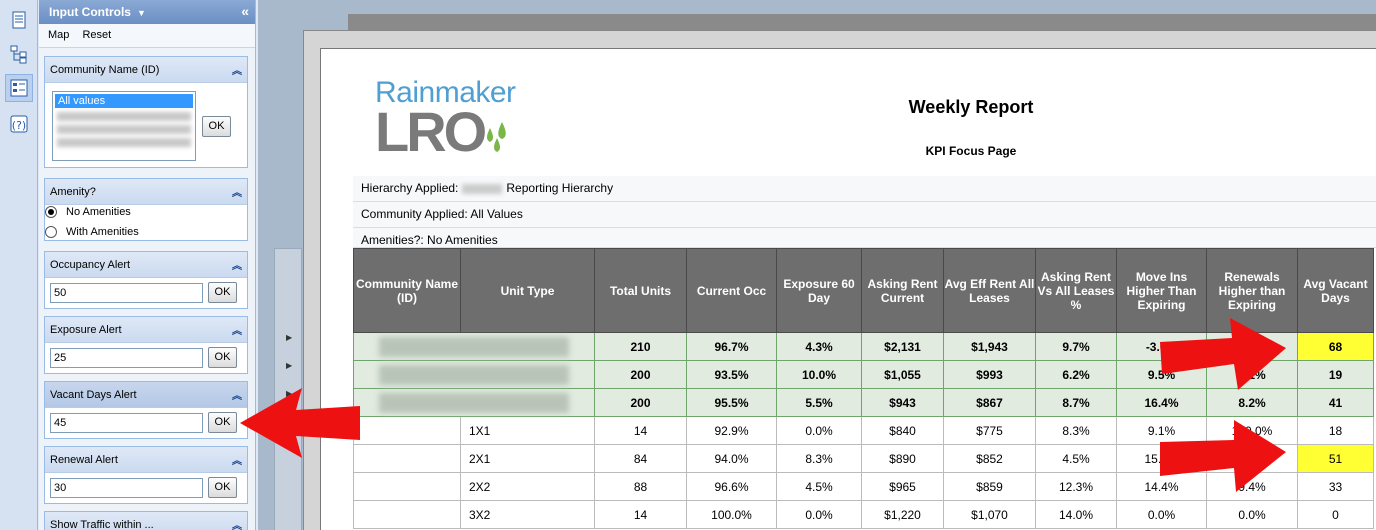 This screenshot has height=530, width=1376. Describe the element at coordinates (1335, 458) in the screenshot. I see `highlighted-cell: 51` at that location.